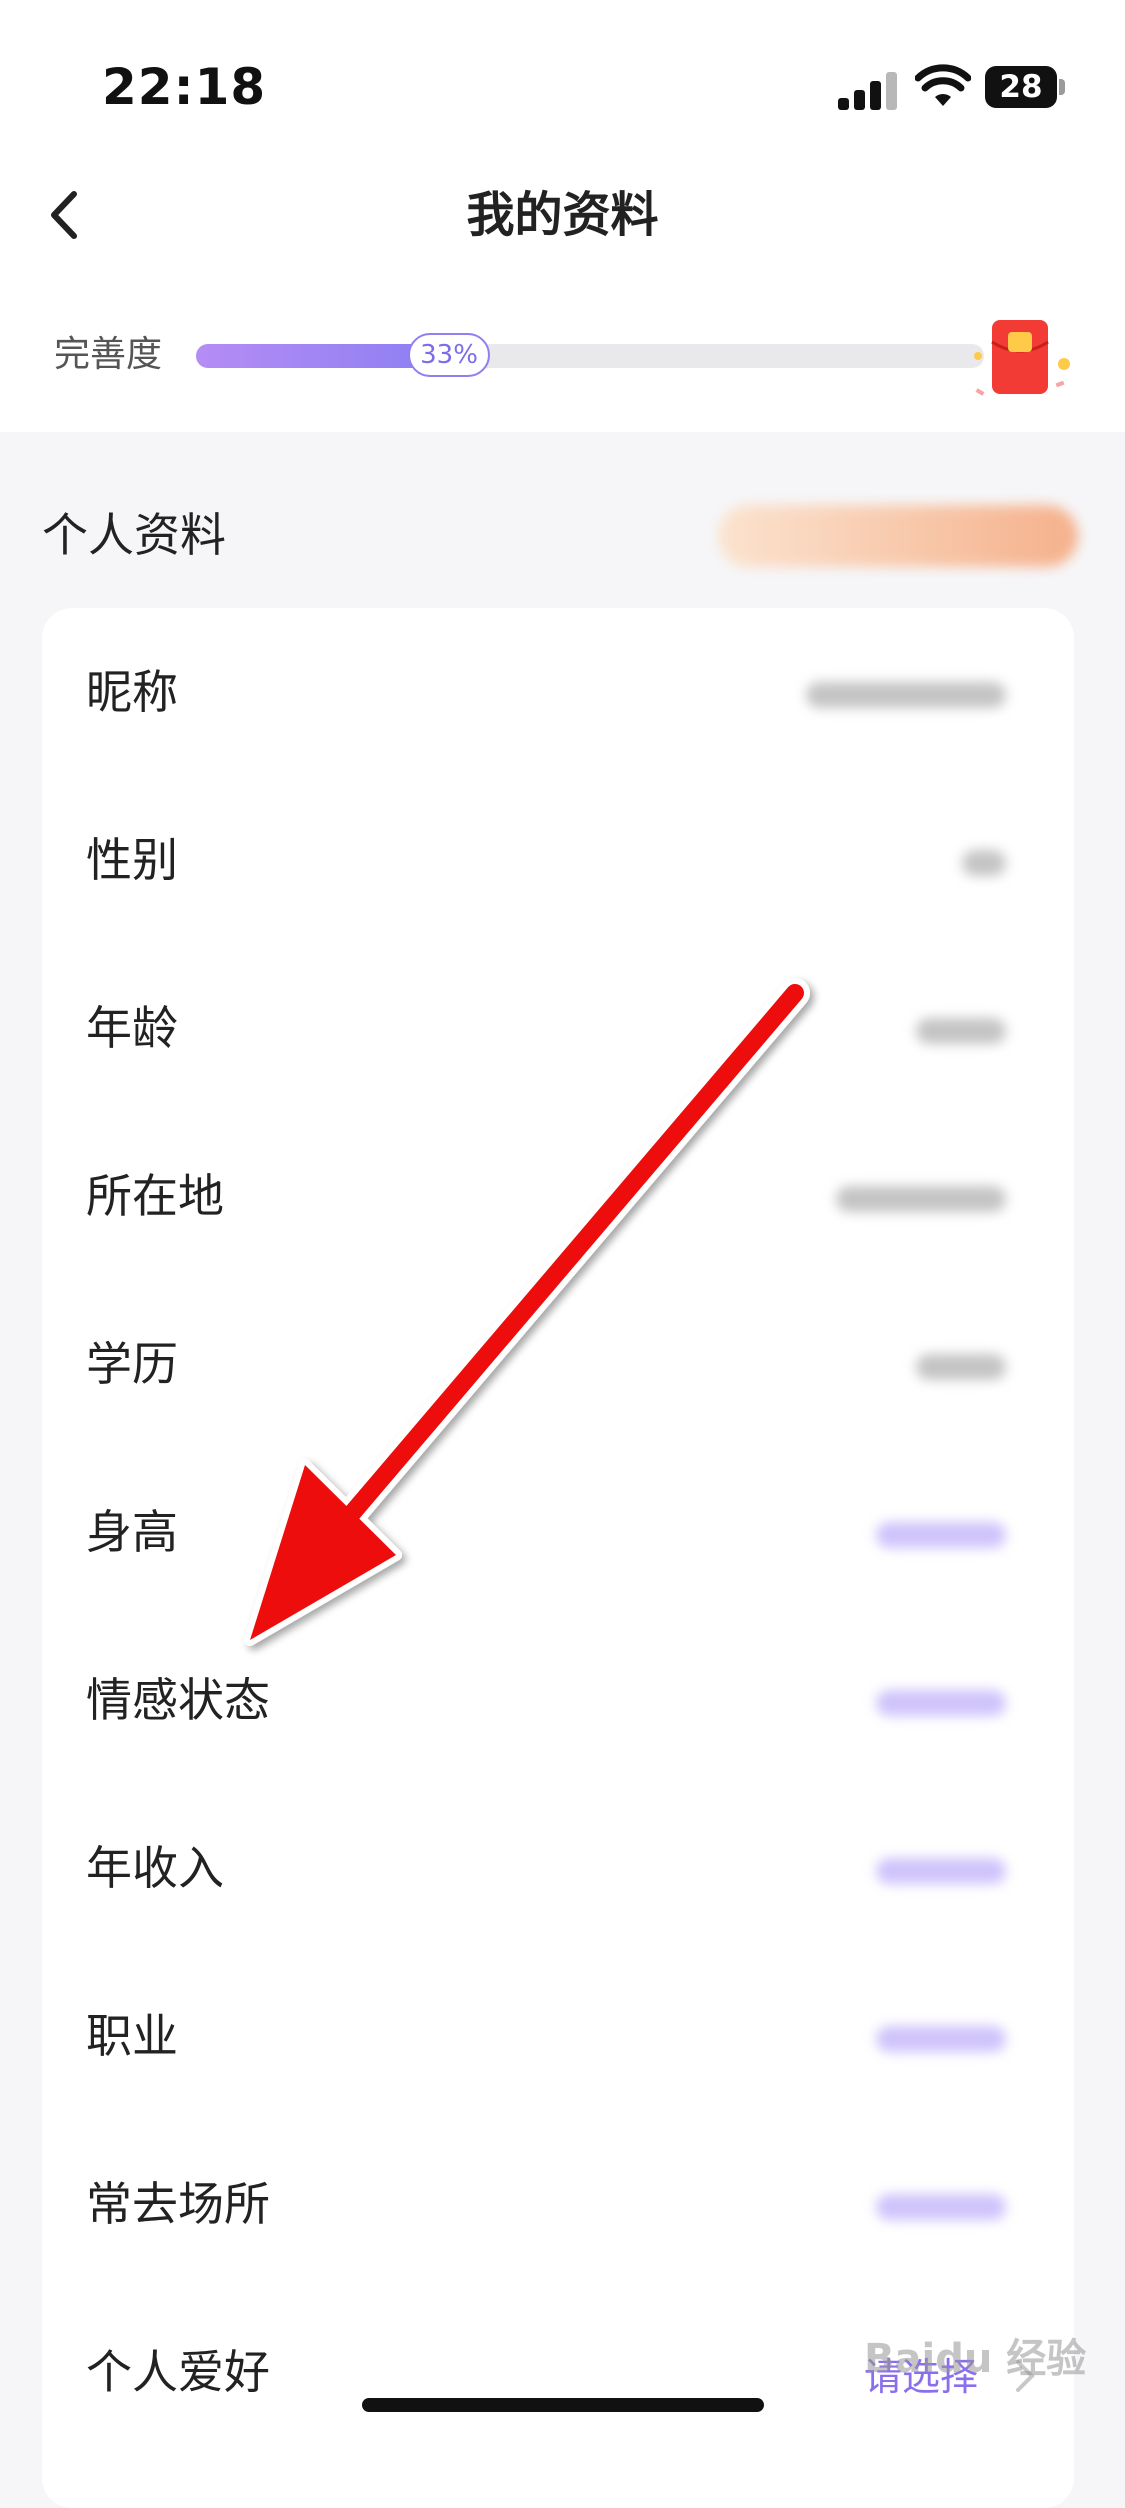 The height and width of the screenshot is (2508, 1125). What do you see at coordinates (590, 356) in the screenshot?
I see `completion-progress-bar` at bounding box center [590, 356].